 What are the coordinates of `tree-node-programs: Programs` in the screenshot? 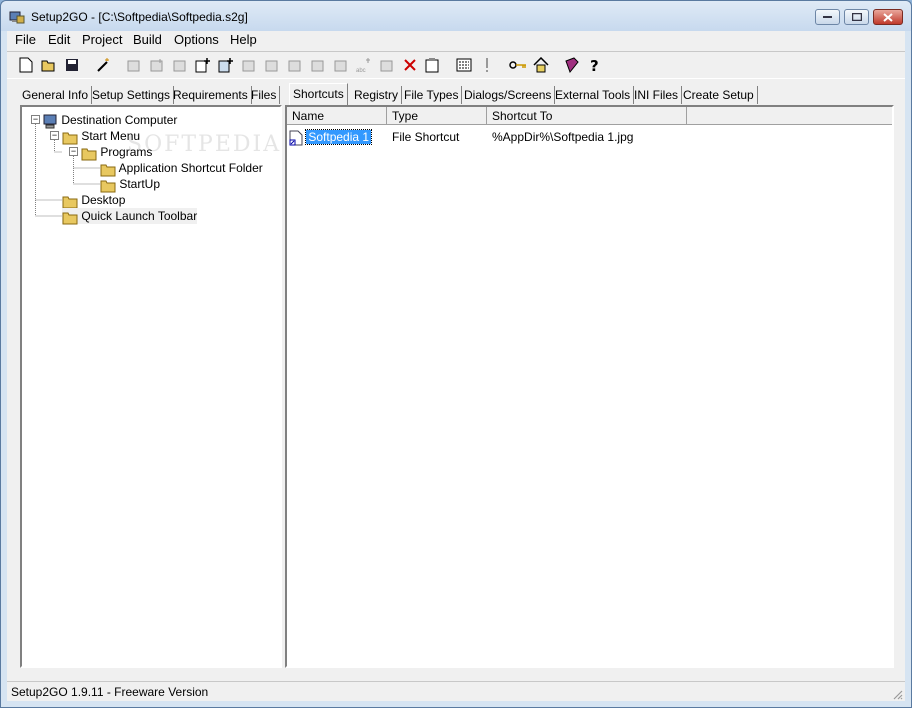 It's located at (117, 152).